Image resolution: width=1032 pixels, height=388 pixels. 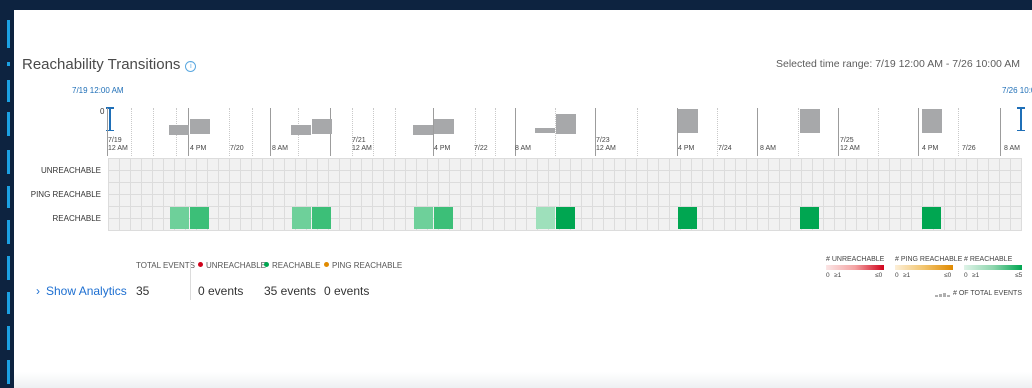 I want to click on ping-reachable-value: 0 events, so click(x=347, y=291).